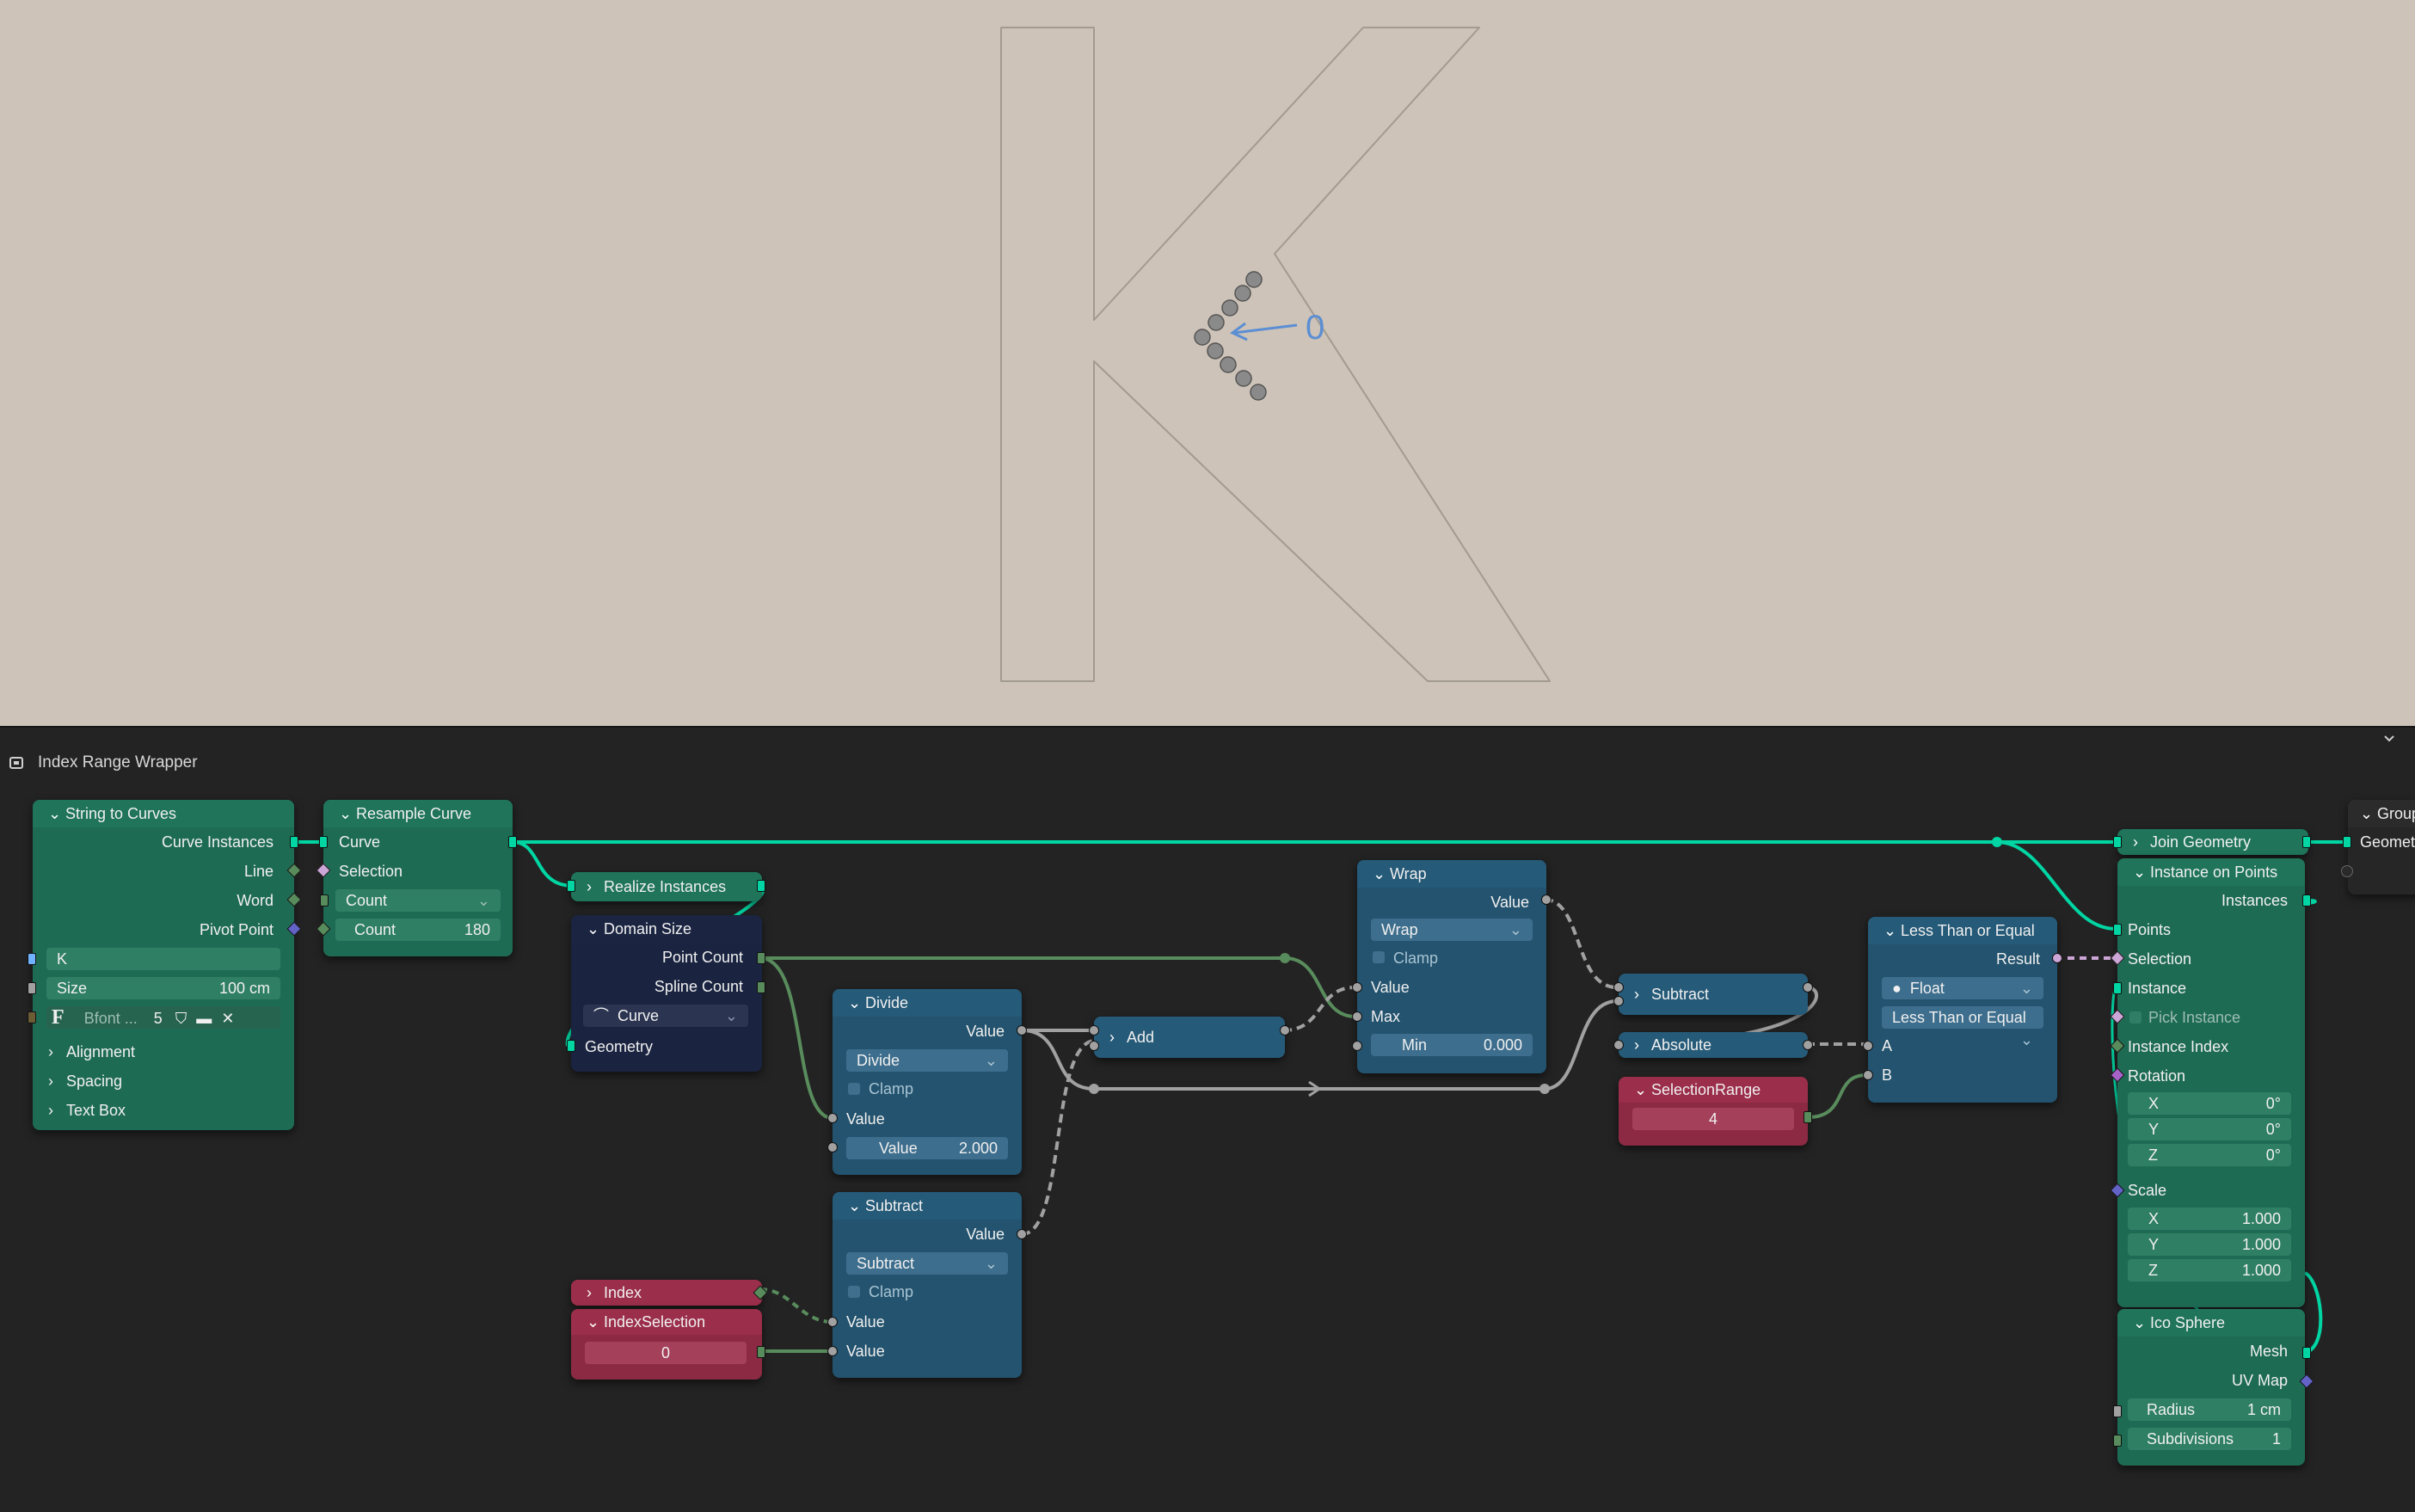  I want to click on rotation-z: Z 0°, so click(2210, 1155).